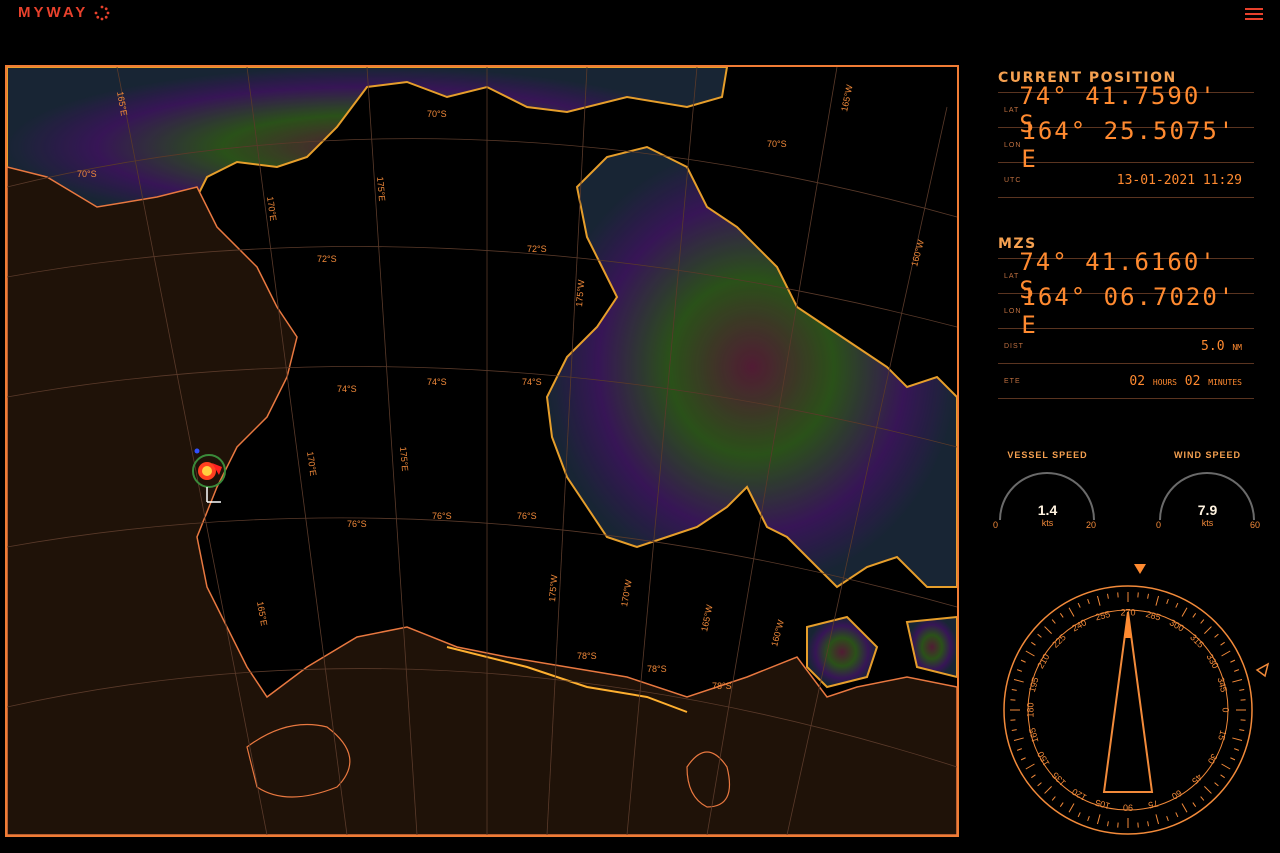 Image resolution: width=1280 pixels, height=853 pixels. I want to click on heading-needle-icon, so click(1128, 702).